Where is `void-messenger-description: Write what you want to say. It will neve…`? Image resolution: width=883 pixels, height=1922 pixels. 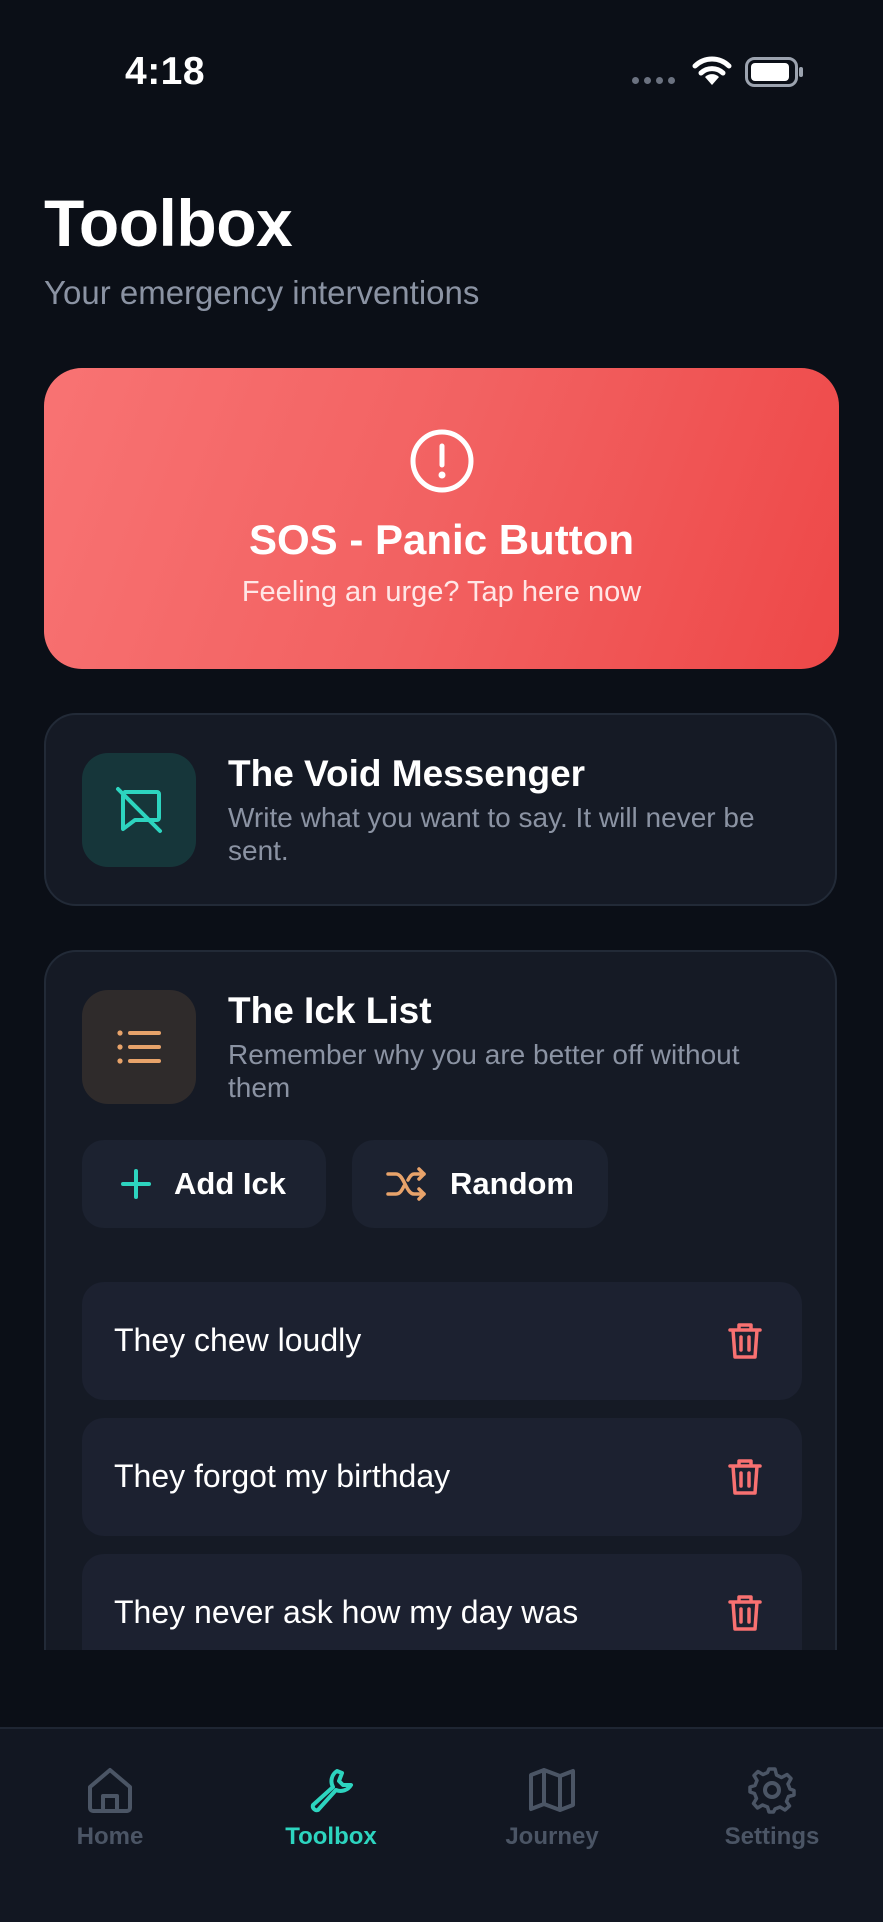
void-messenger-description: Write what you want to say. It will neve… is located at coordinates (491, 834).